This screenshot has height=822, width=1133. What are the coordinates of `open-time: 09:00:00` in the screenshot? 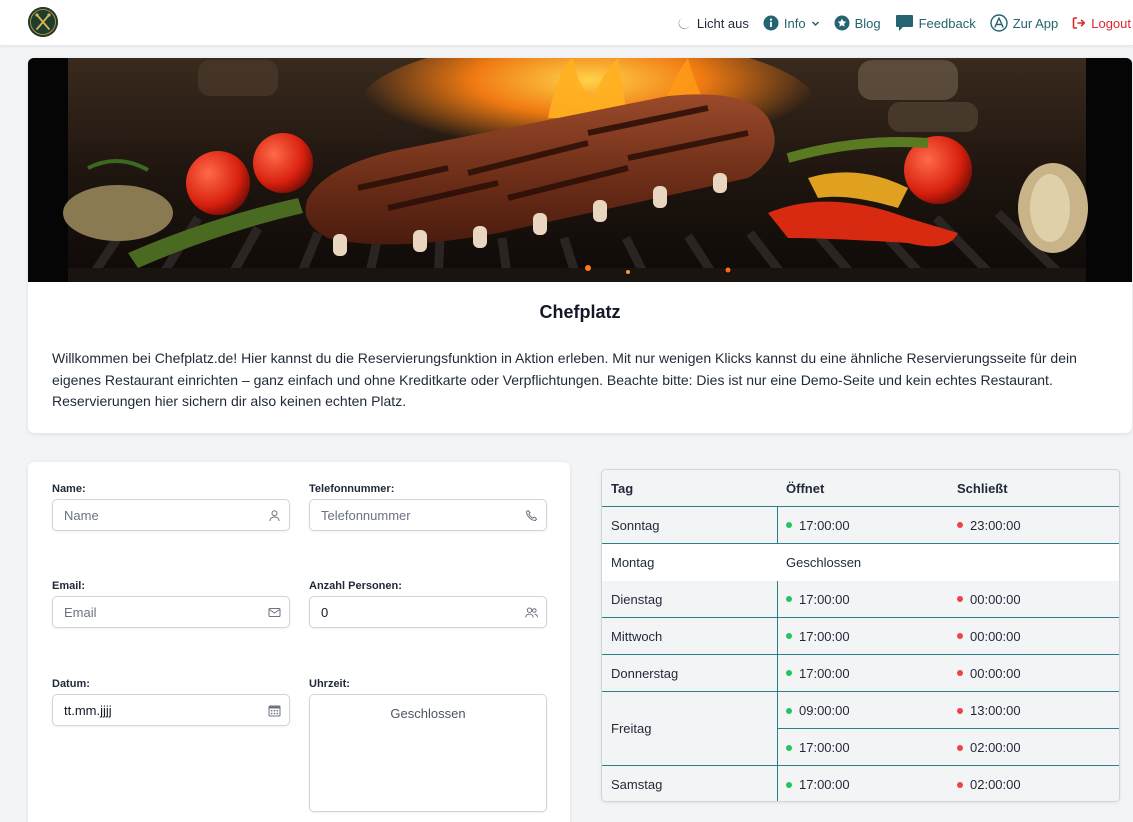 It's located at (824, 710).